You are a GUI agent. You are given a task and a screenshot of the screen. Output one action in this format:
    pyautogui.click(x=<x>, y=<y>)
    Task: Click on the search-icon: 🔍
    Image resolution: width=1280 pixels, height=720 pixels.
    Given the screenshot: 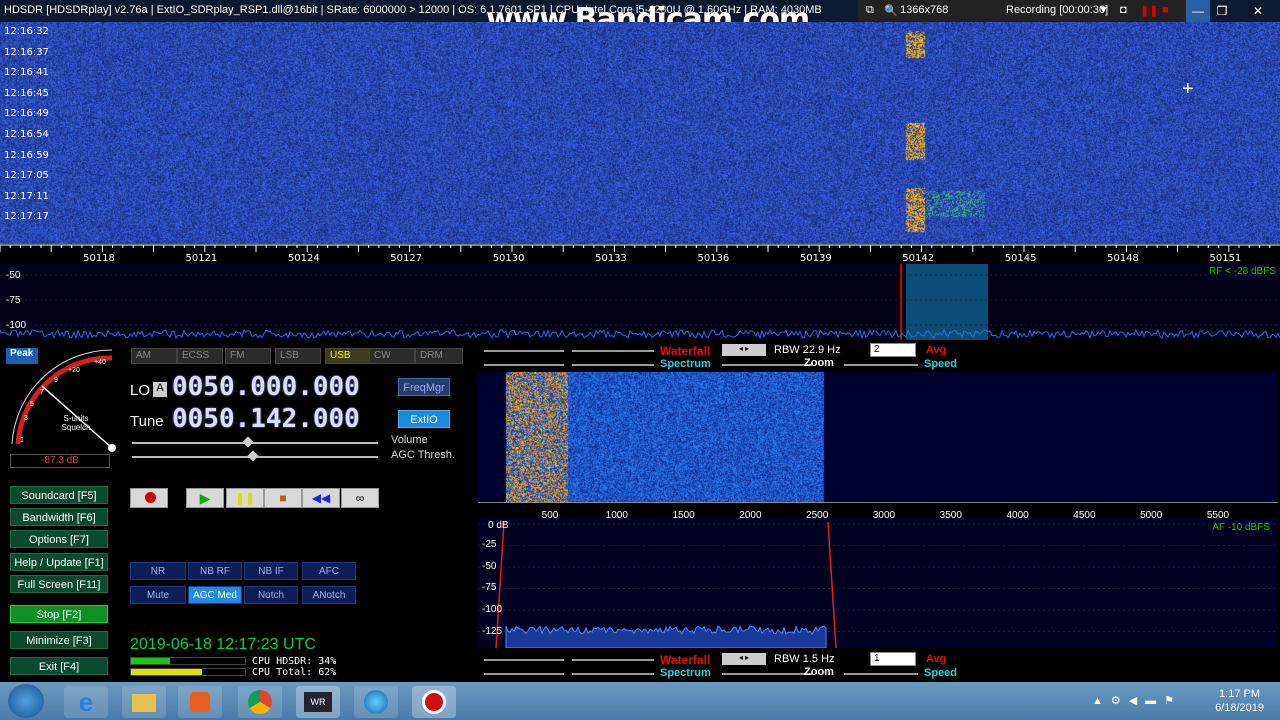 What is the action you would take?
    pyautogui.click(x=891, y=10)
    